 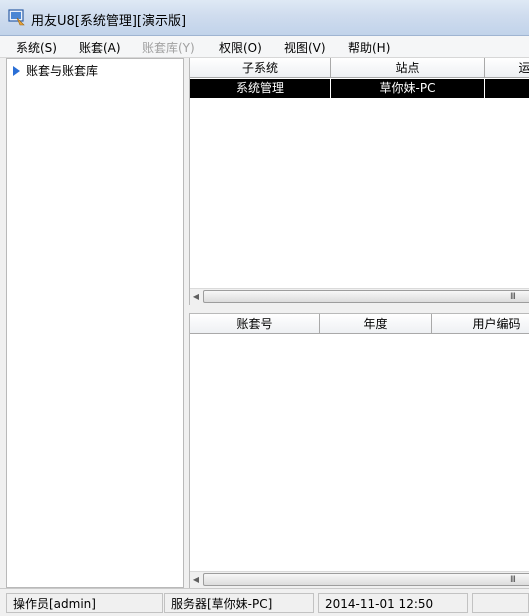 What do you see at coordinates (500, 603) in the screenshot?
I see `status-extra` at bounding box center [500, 603].